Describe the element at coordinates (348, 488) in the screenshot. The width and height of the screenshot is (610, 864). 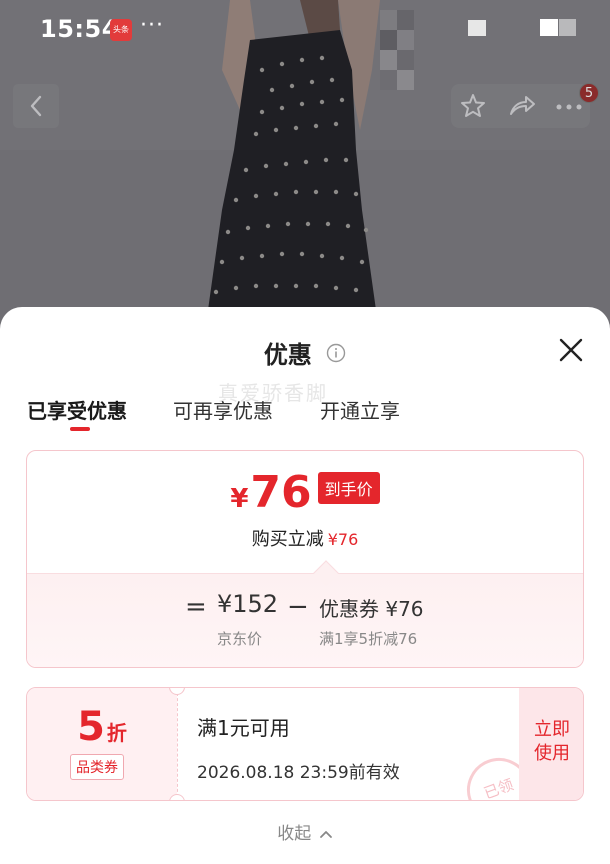
I see `final-price-tag: 到手价` at that location.